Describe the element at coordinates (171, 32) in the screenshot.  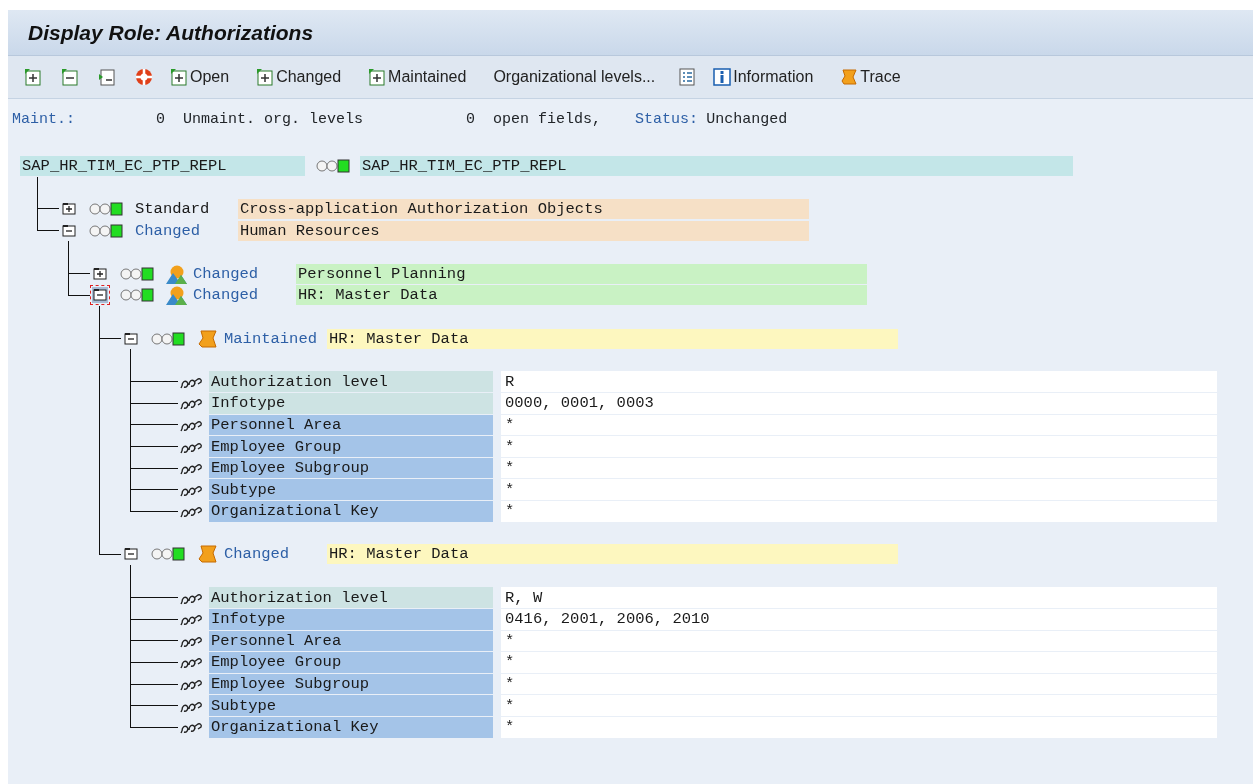
I see `window-title: Display Role: Authorizations` at that location.